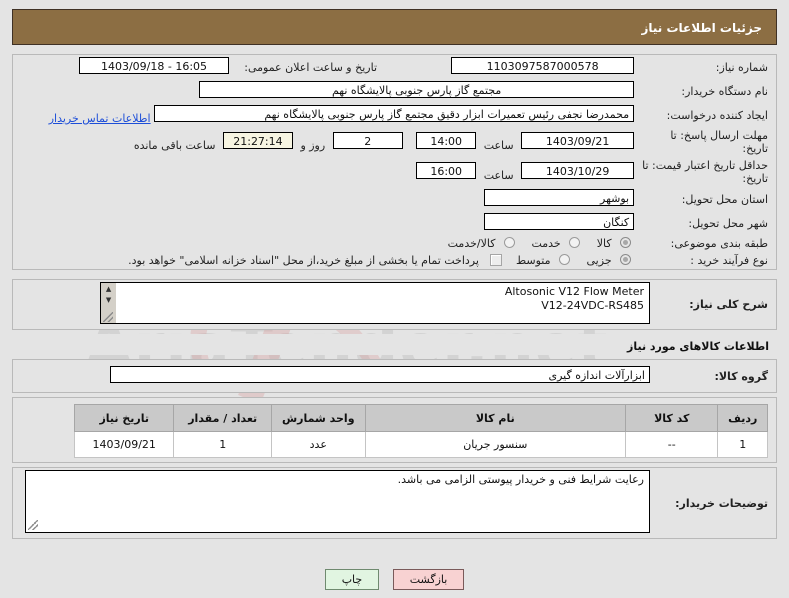 The height and width of the screenshot is (598, 789). I want to click on response-deadline-label-line2: تاریخ:, so click(755, 148).